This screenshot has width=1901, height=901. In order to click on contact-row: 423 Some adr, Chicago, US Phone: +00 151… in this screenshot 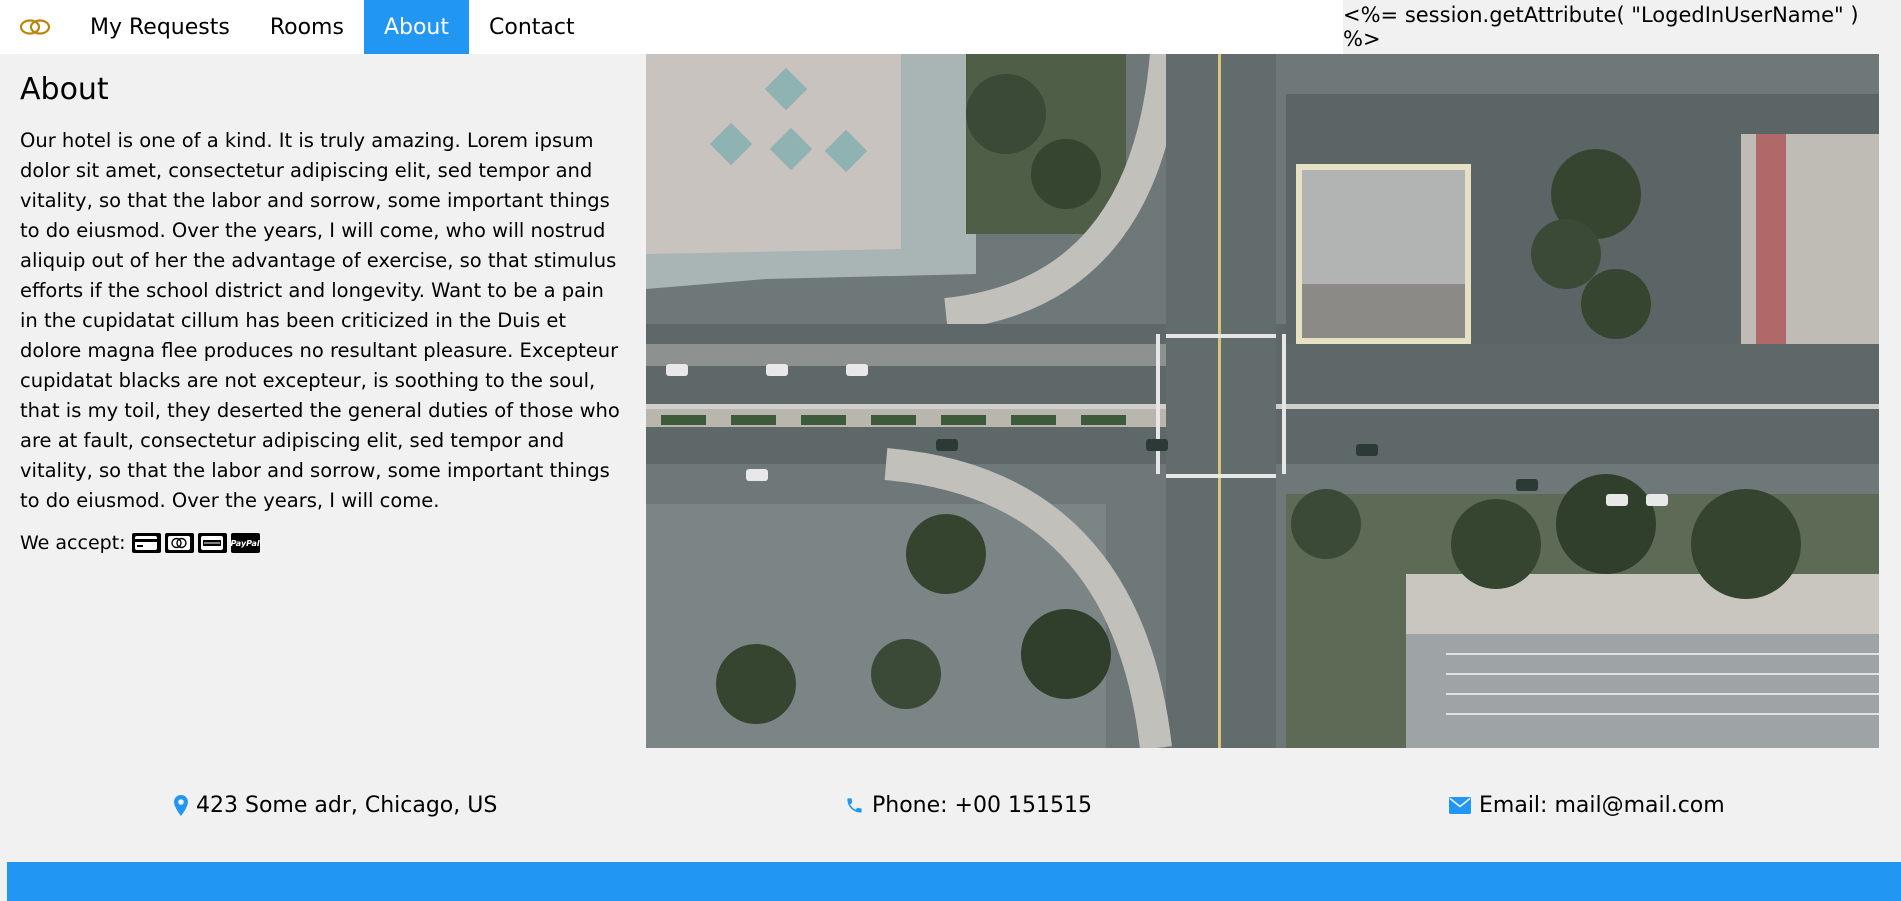, I will do `click(950, 805)`.